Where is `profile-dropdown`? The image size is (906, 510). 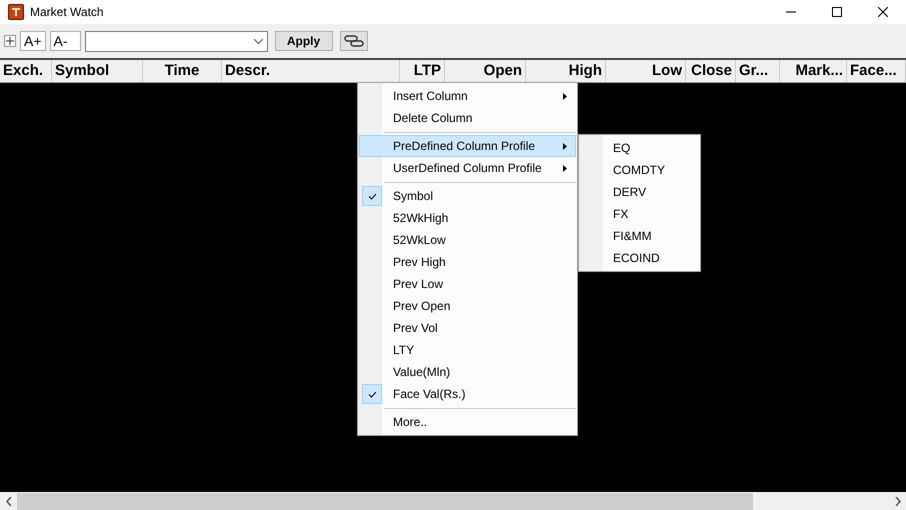 profile-dropdown is located at coordinates (176, 41).